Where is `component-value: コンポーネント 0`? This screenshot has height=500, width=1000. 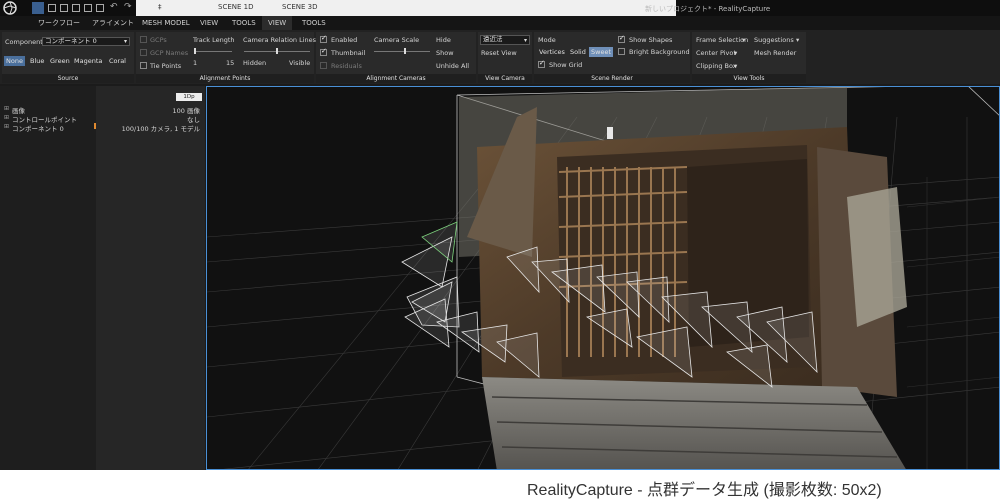 component-value: コンポーネント 0 is located at coordinates (71, 41).